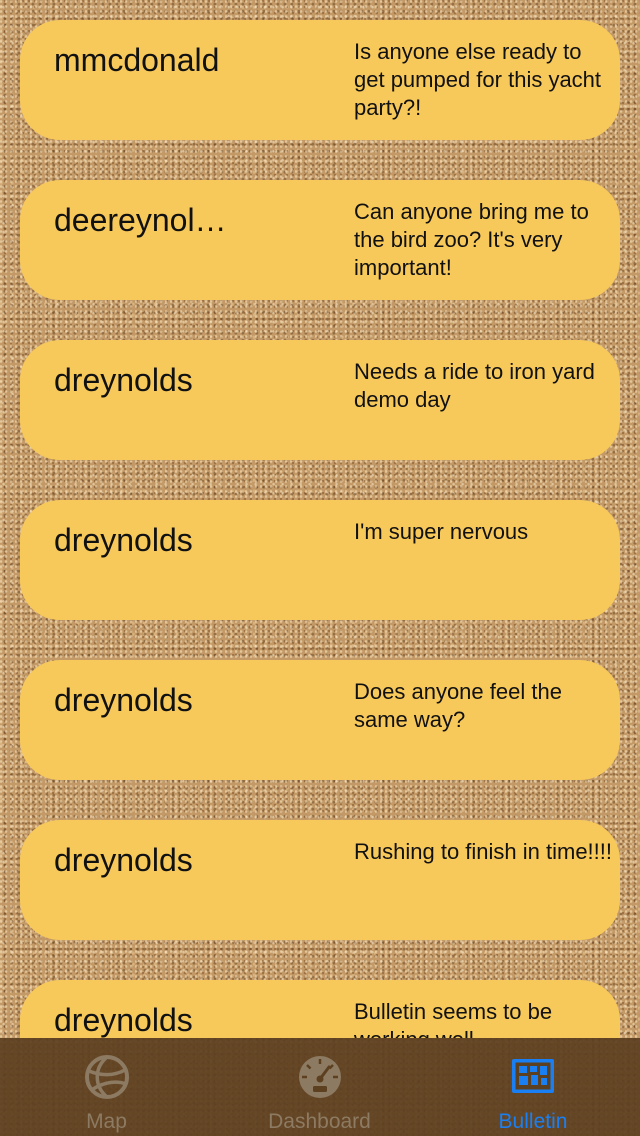  Describe the element at coordinates (453, 1018) in the screenshot. I see `post-message: Bulletin seems to be working well` at that location.